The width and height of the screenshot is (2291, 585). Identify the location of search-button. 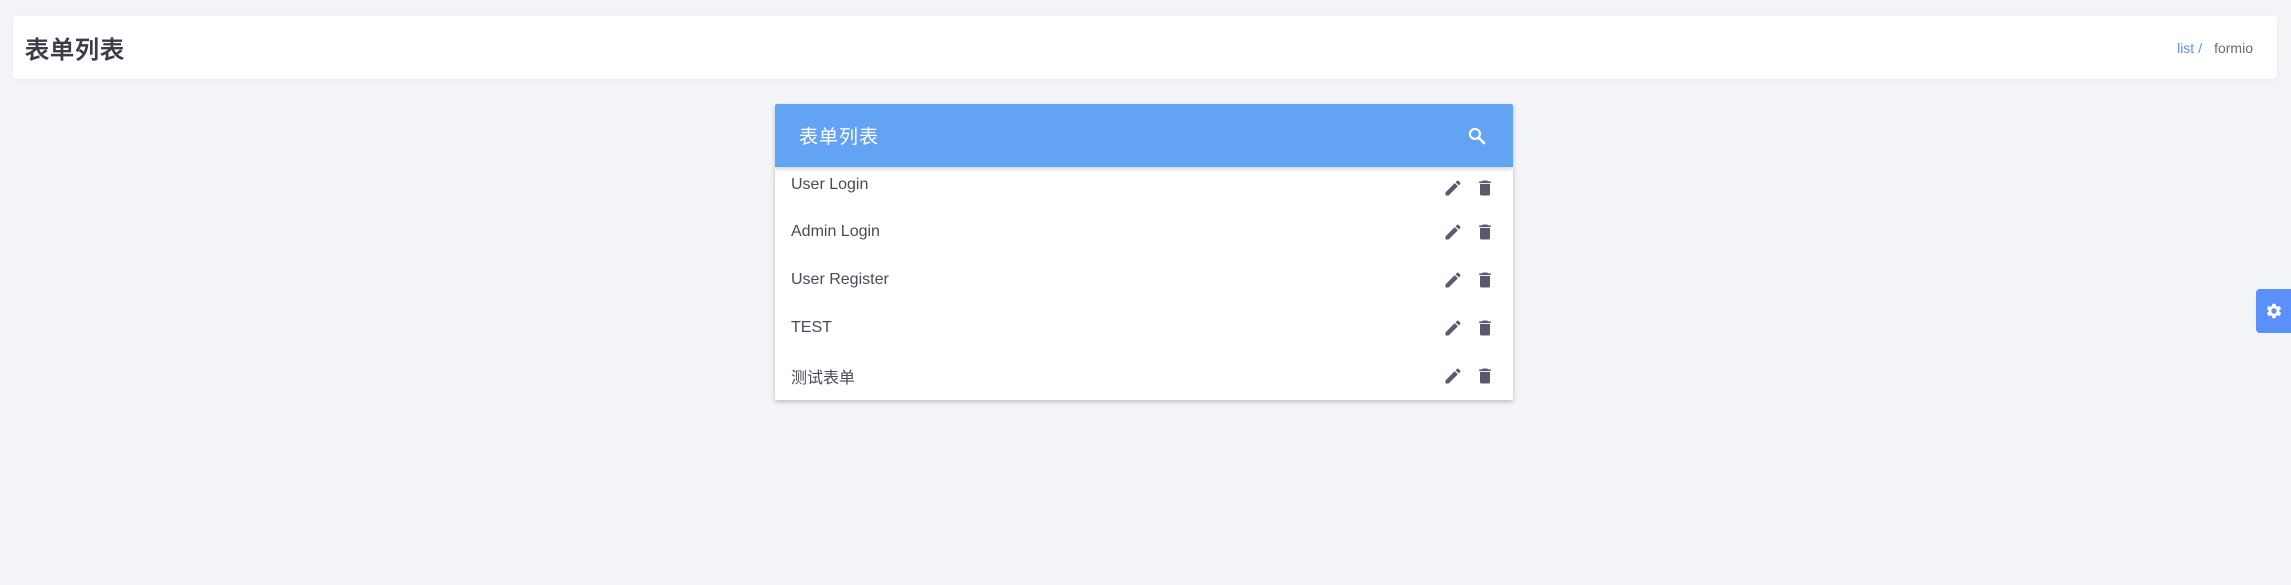
(1477, 136).